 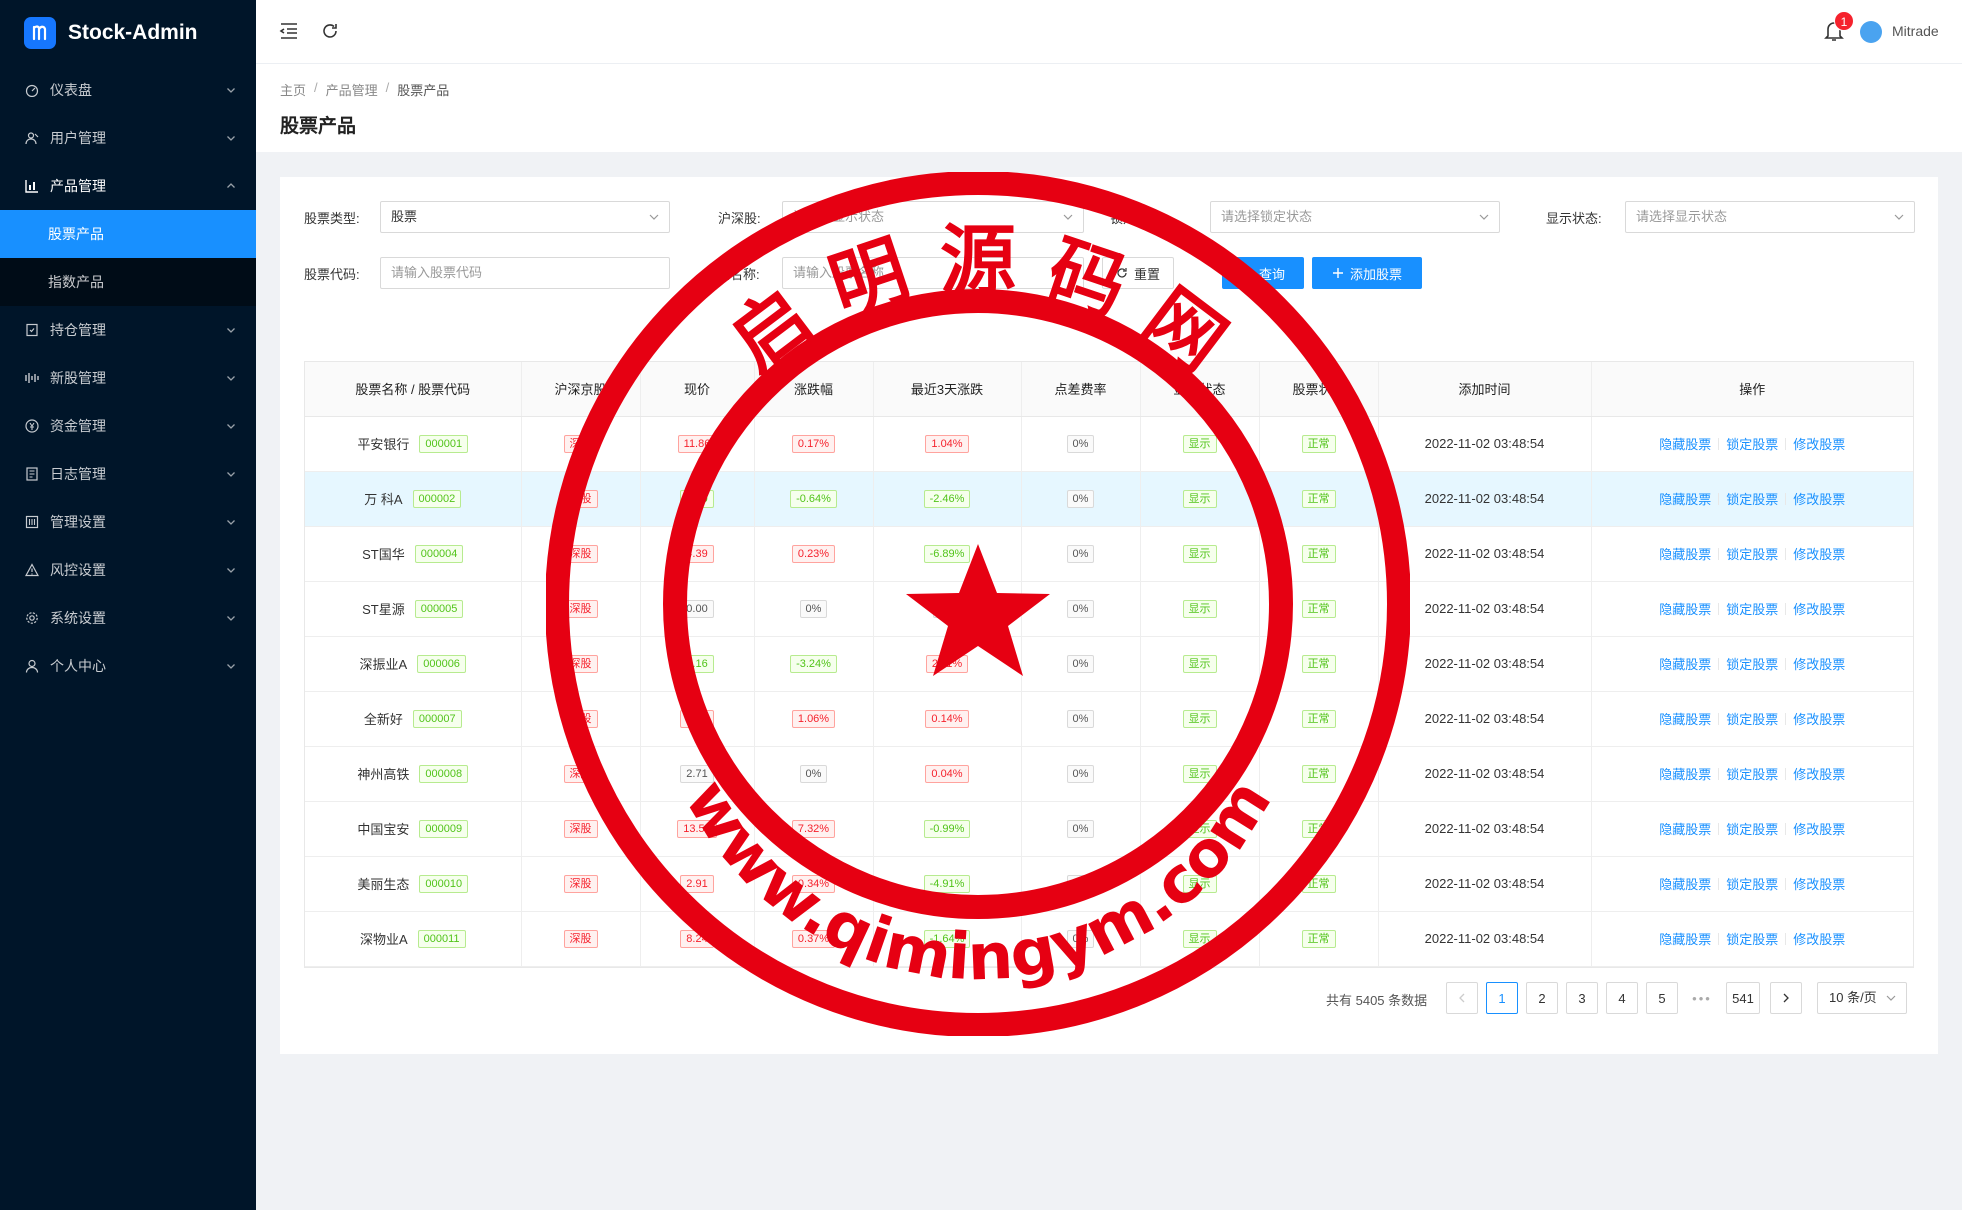 I want to click on price-tag: 11.86, so click(x=697, y=443).